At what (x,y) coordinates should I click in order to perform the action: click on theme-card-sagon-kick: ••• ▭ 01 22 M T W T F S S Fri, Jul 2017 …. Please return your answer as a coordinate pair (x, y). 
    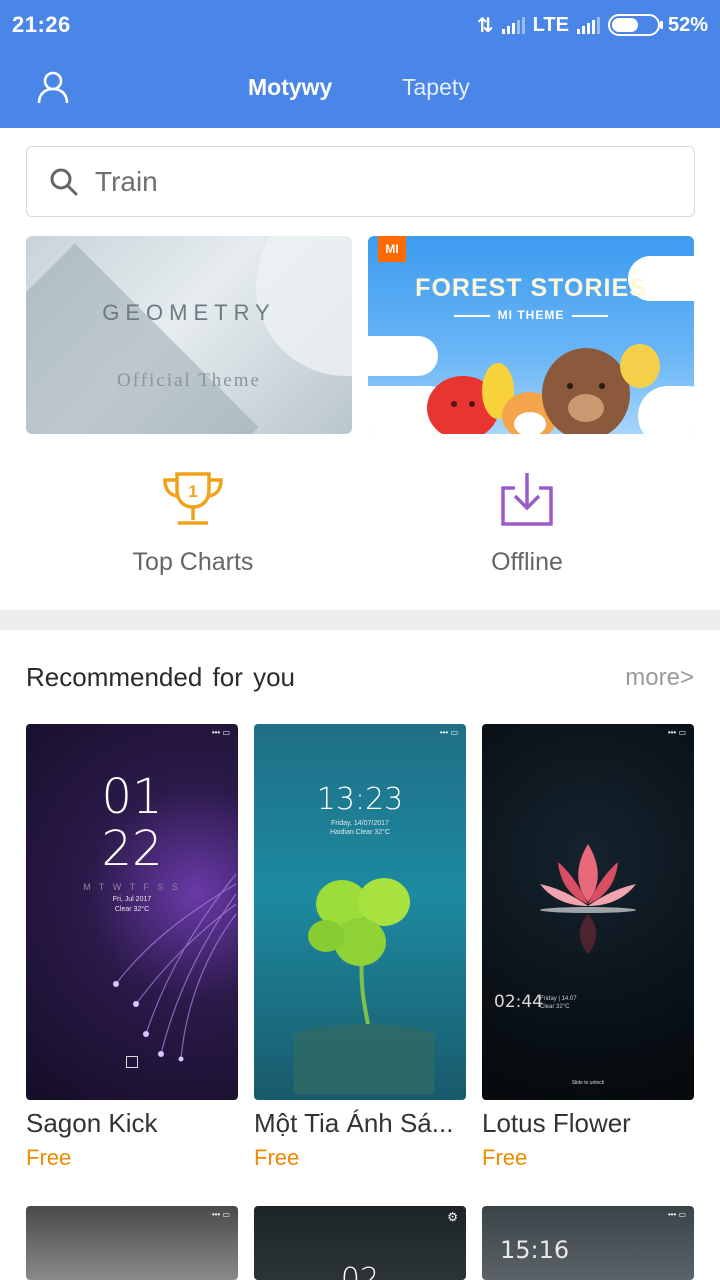
    Looking at the image, I should click on (132, 947).